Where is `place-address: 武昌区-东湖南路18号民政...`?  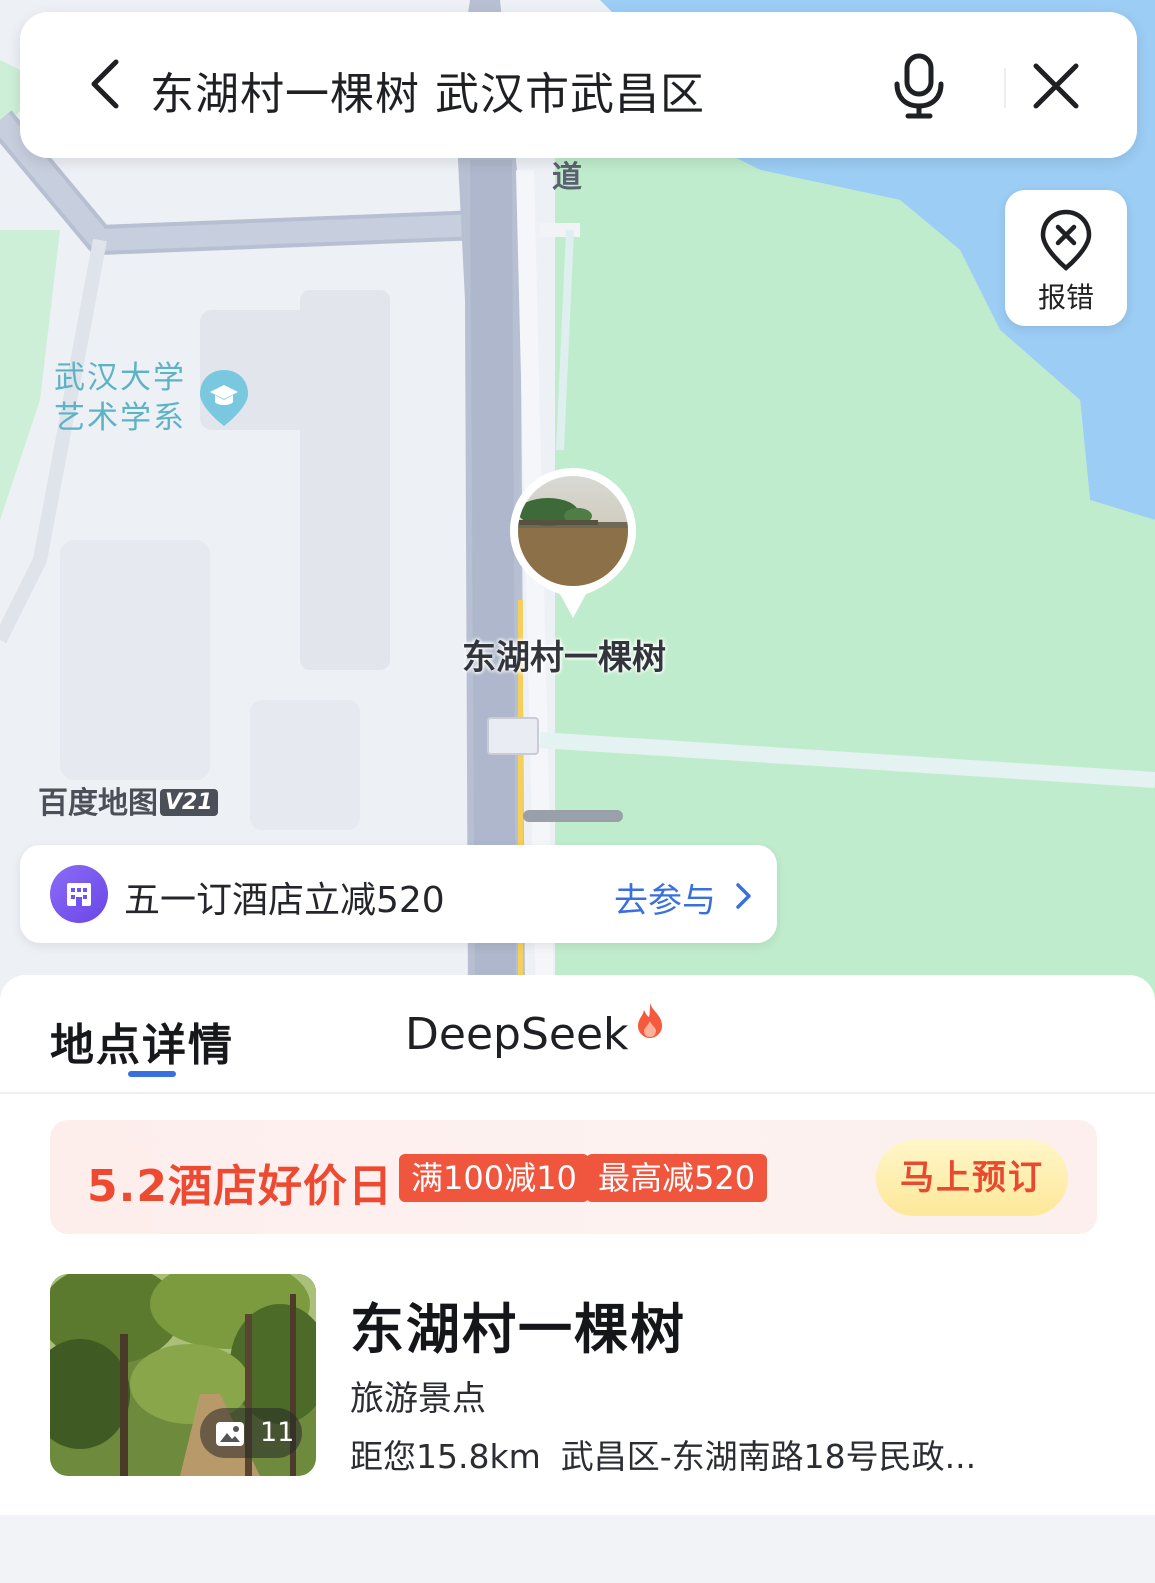
place-address: 武昌区-东湖南路18号民政... is located at coordinates (768, 1456).